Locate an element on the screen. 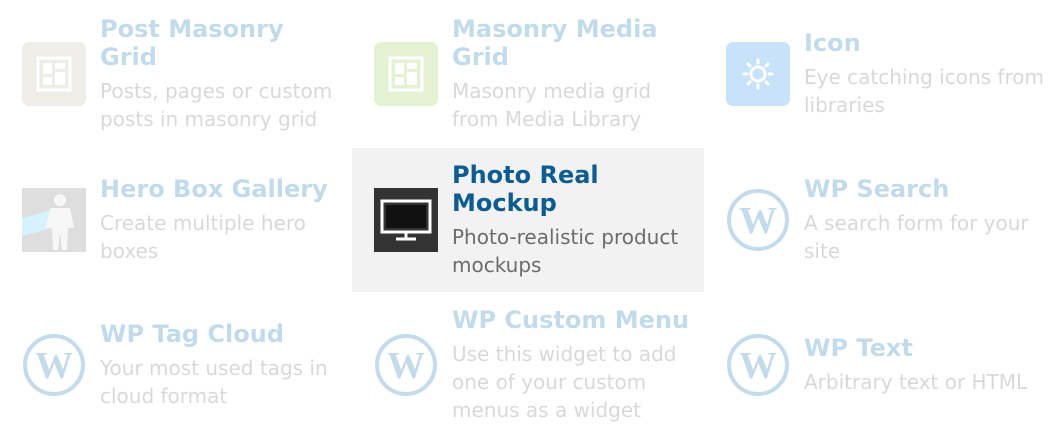 The image size is (1060, 438). widget-title: WP Tag Cloud is located at coordinates (192, 334).